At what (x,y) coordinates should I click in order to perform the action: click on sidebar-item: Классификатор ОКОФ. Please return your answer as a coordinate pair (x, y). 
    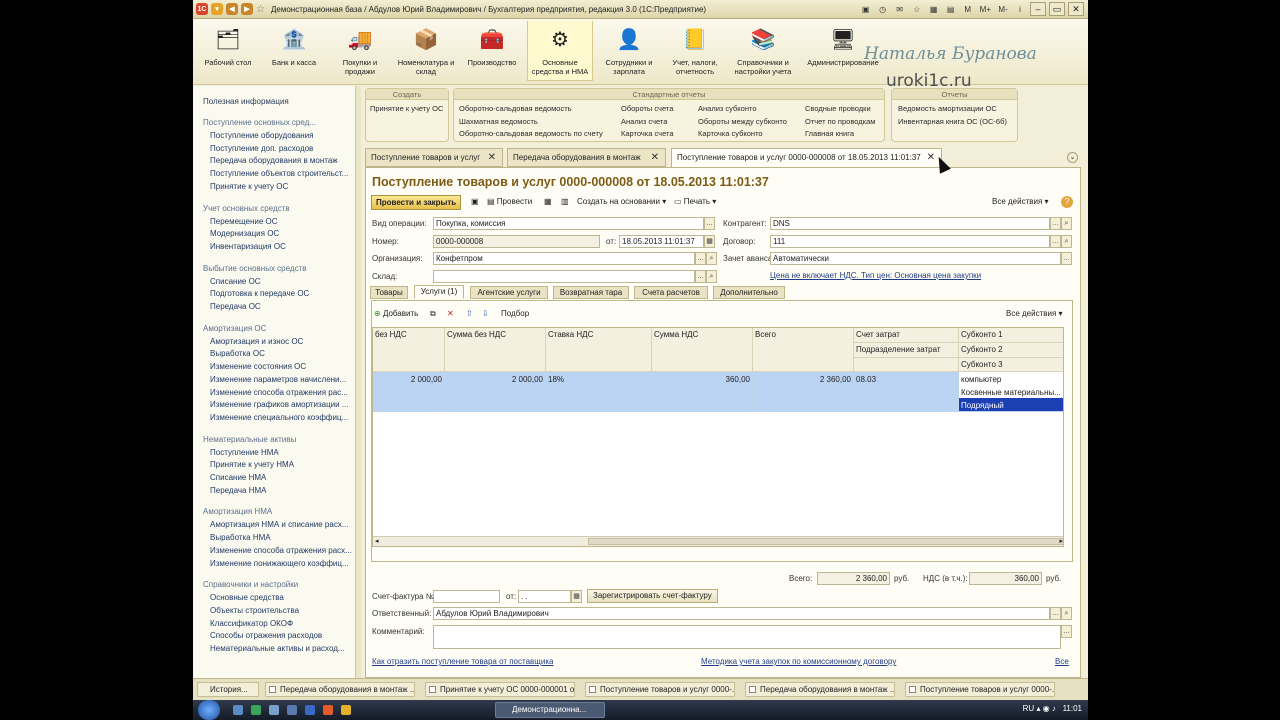
    Looking at the image, I should click on (251, 623).